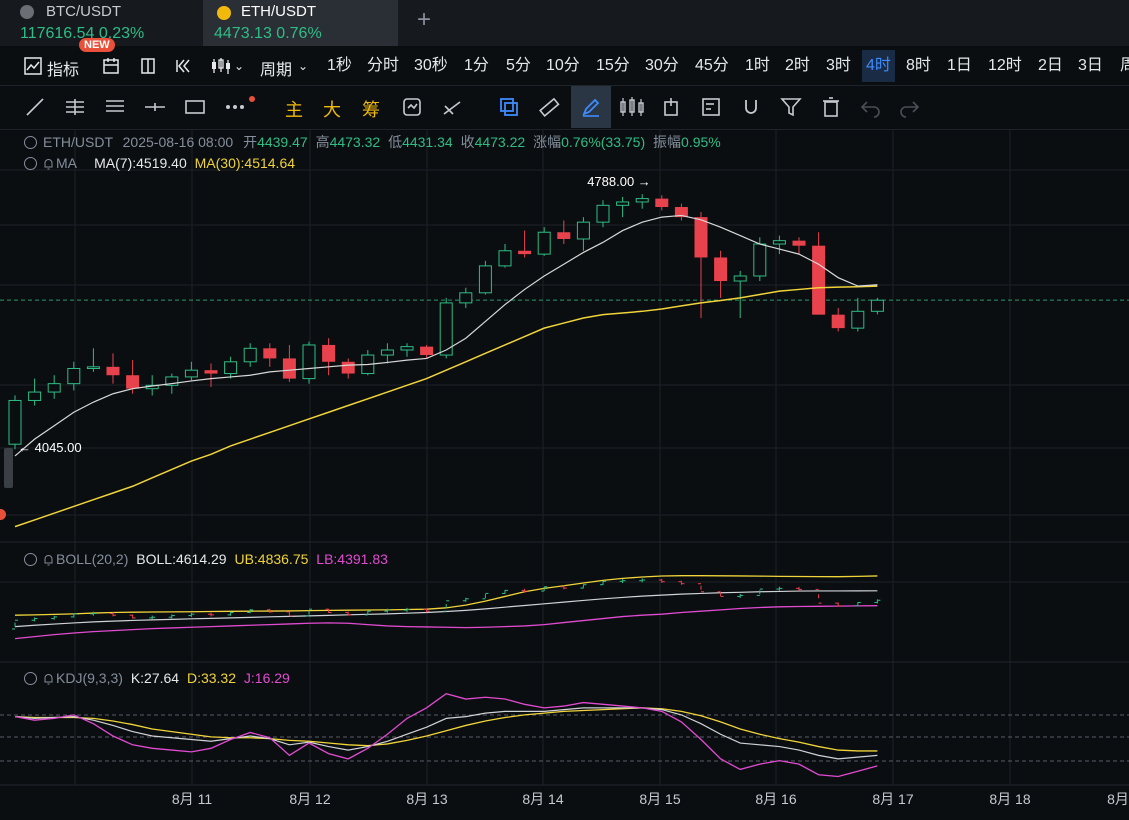 This screenshot has width=1129, height=820. I want to click on period-13: 8时, so click(918, 66).